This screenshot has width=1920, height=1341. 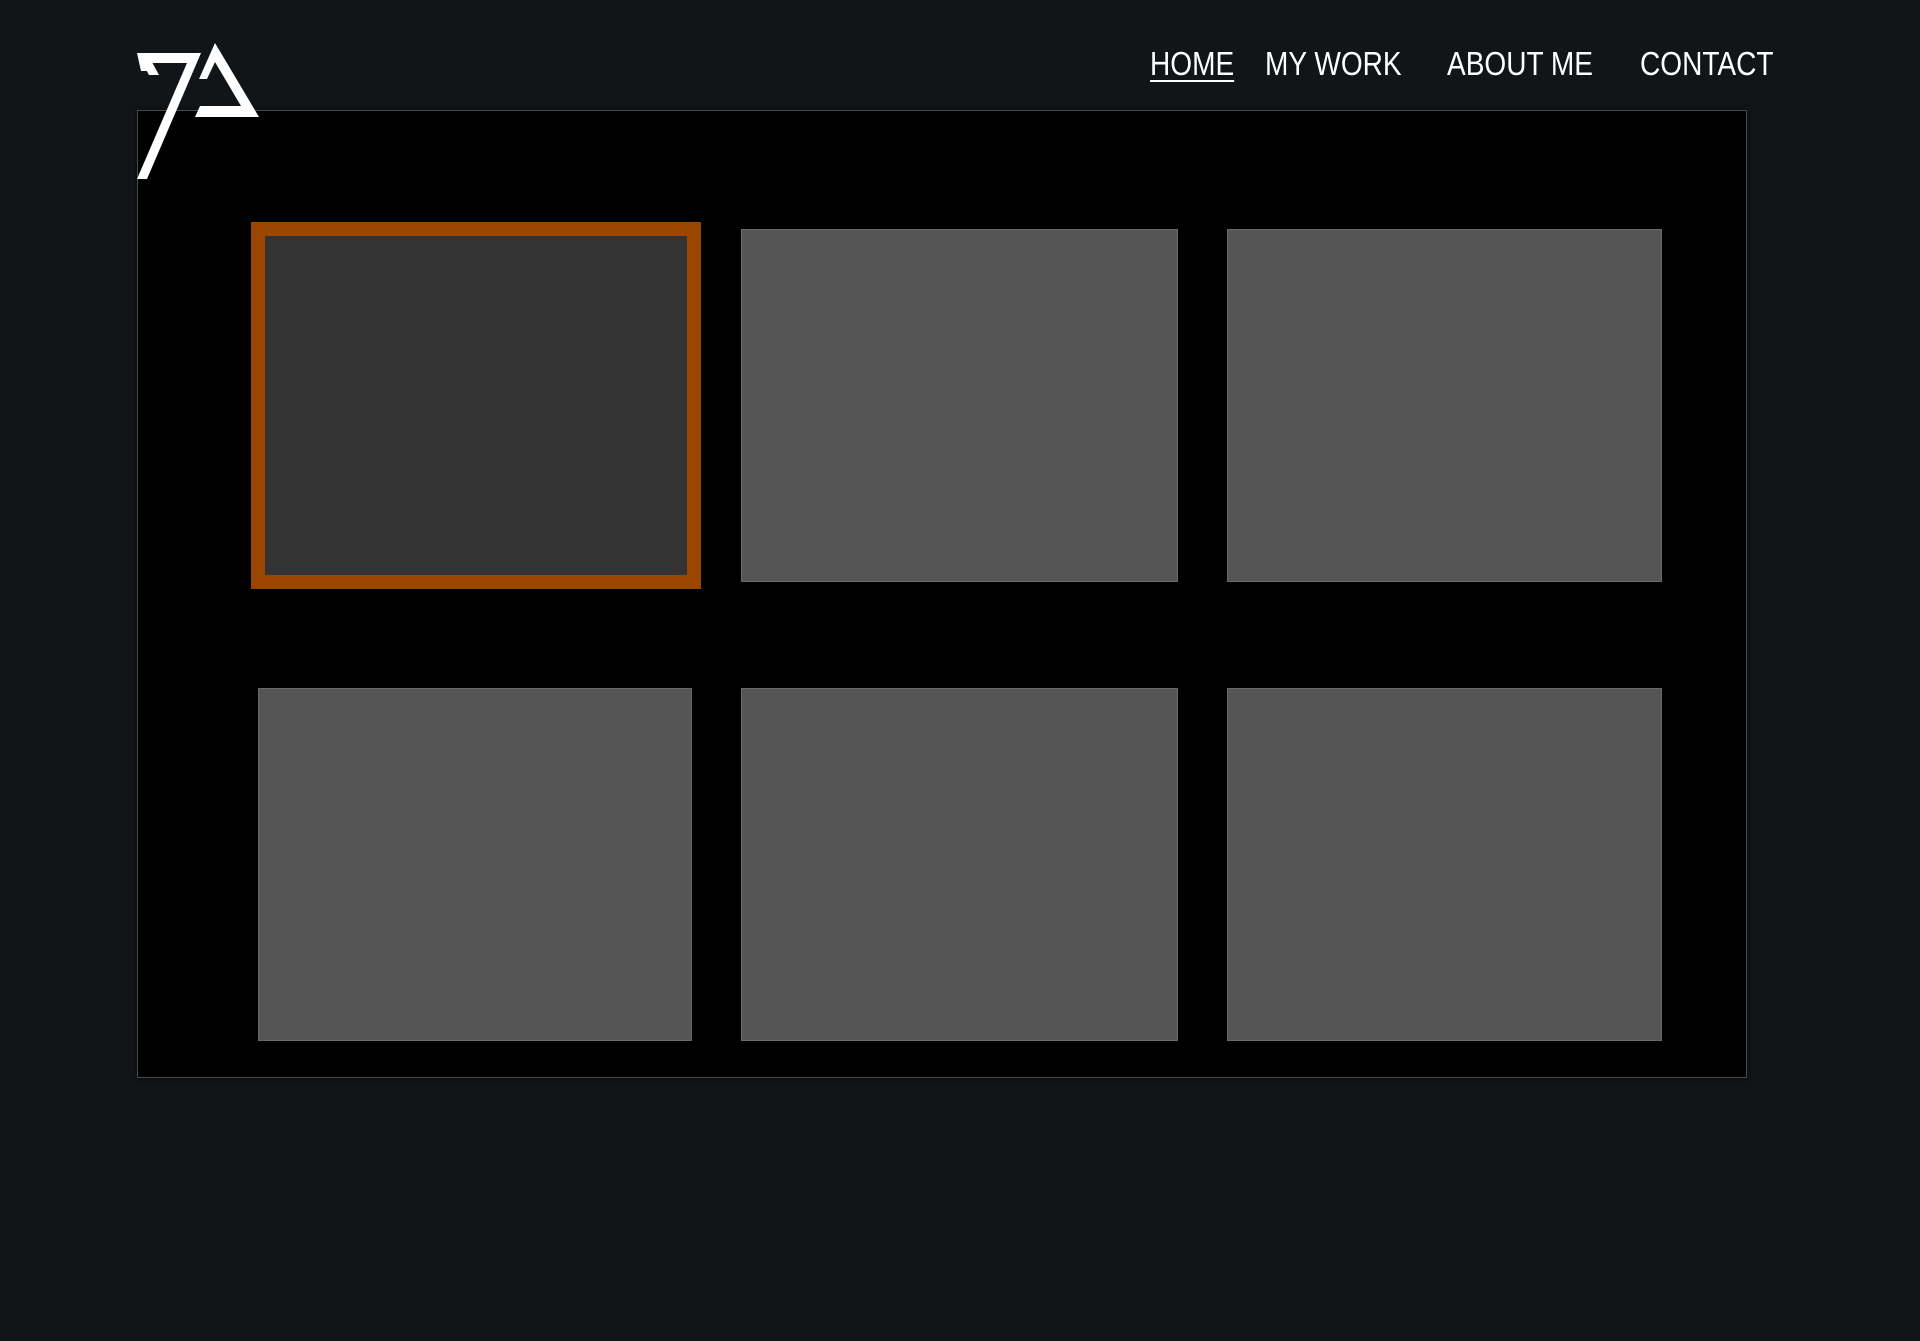 I want to click on nav-about-me-link: ABOUT ME, so click(x=1520, y=64).